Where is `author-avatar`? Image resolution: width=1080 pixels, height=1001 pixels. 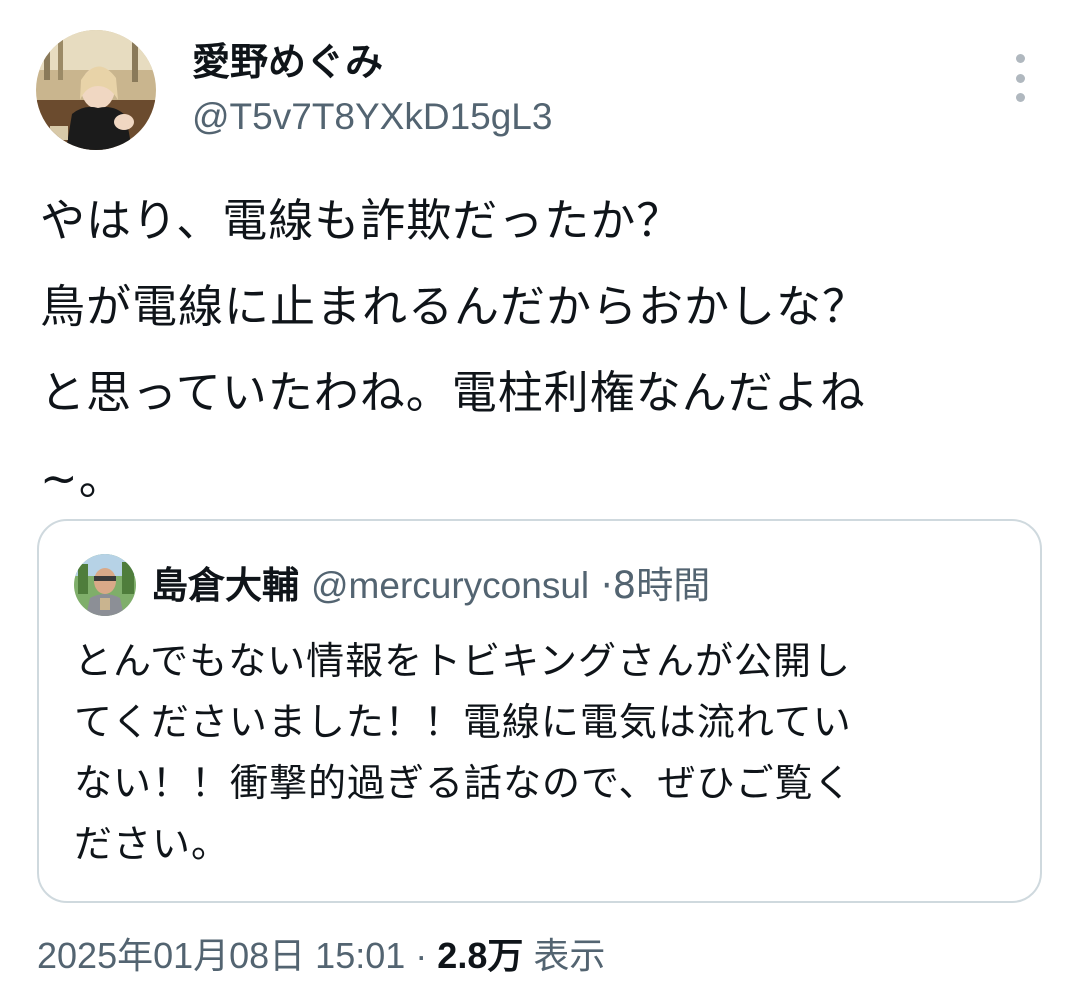
author-avatar is located at coordinates (96, 90).